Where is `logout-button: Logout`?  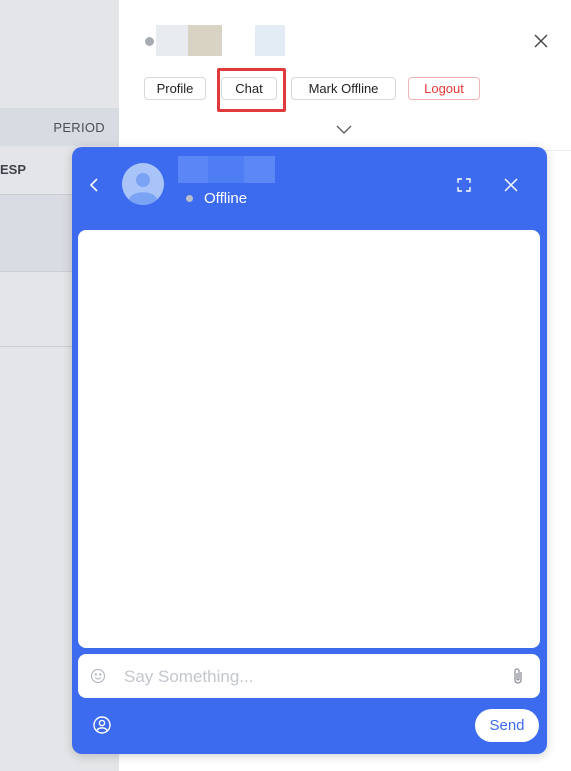
logout-button: Logout is located at coordinates (444, 88).